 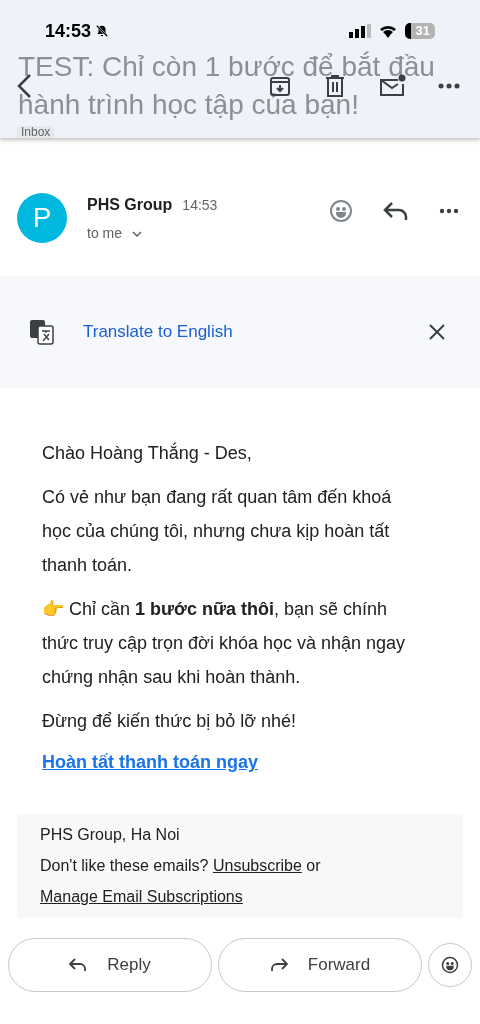 I want to click on signal-icon, so click(x=359, y=31).